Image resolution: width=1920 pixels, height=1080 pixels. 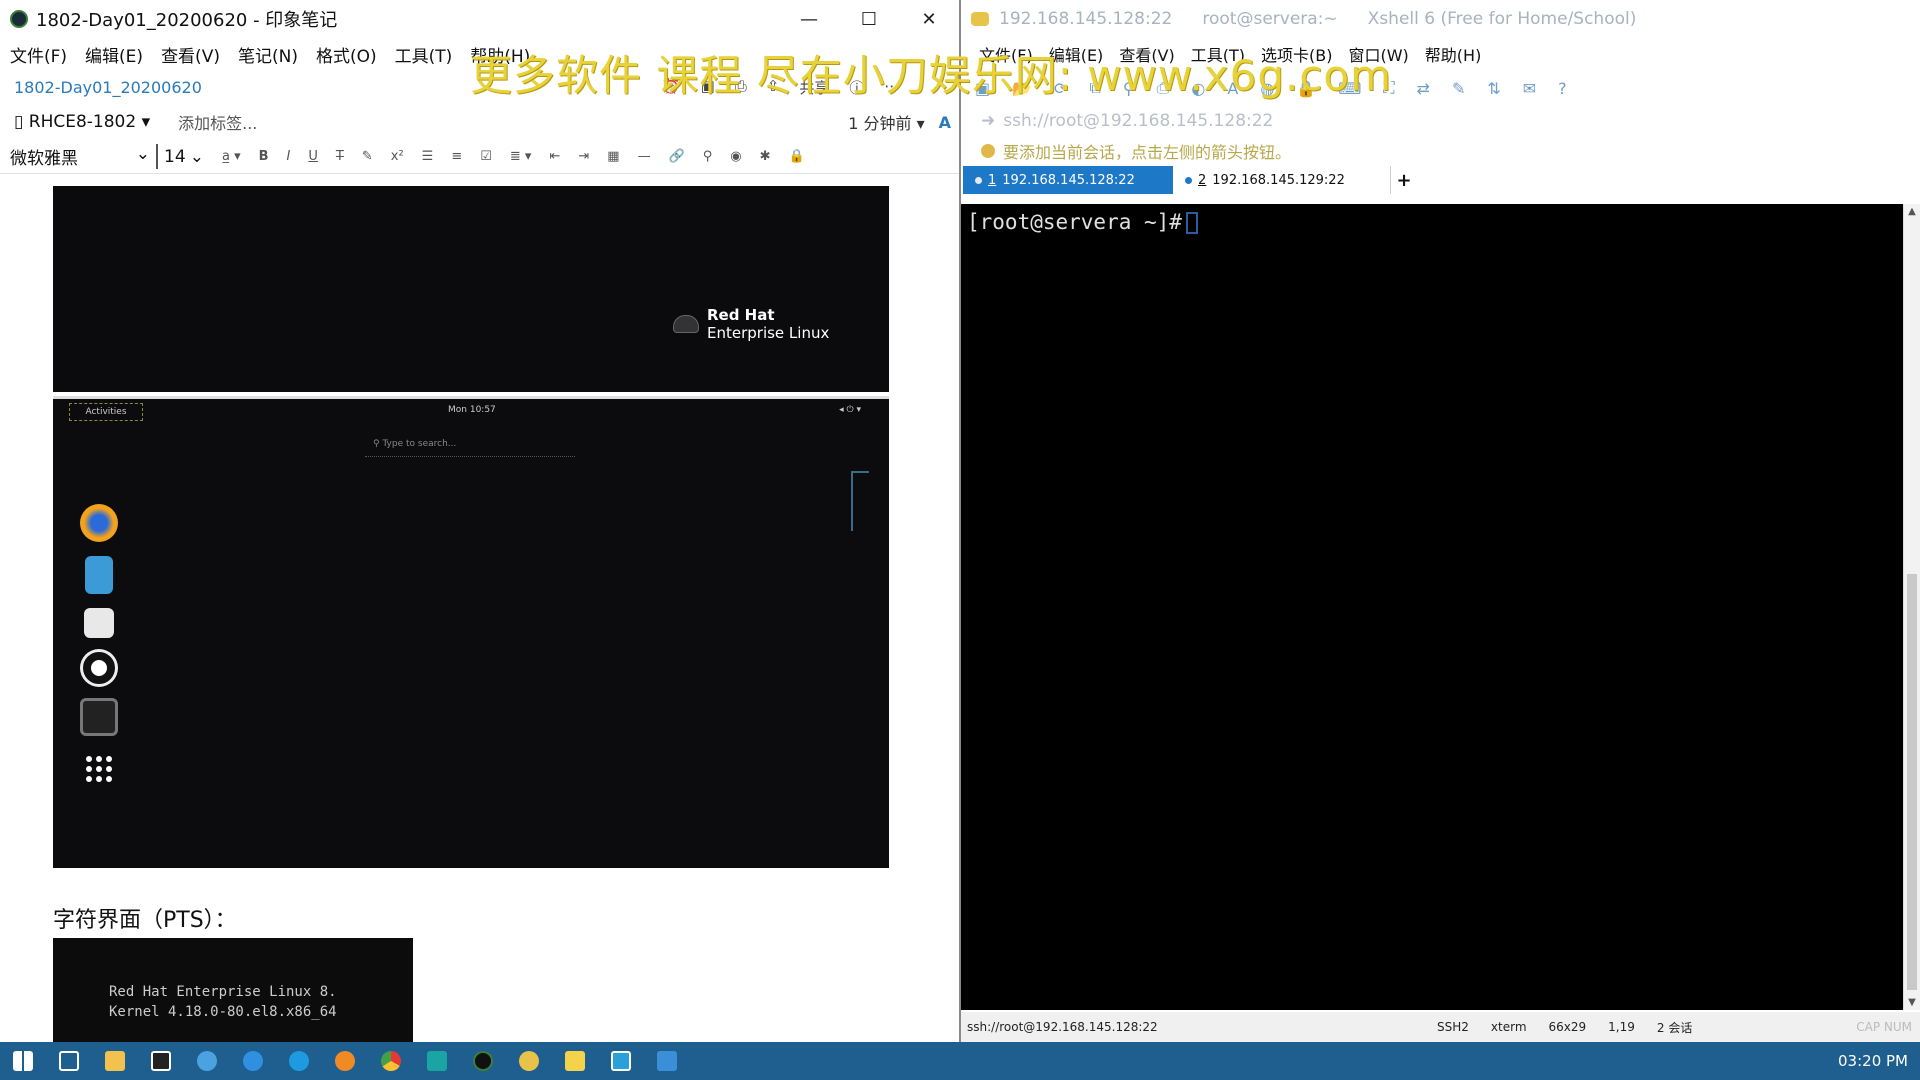 What do you see at coordinates (456, 156) in the screenshot?
I see `numbered-list-icon: ≡` at bounding box center [456, 156].